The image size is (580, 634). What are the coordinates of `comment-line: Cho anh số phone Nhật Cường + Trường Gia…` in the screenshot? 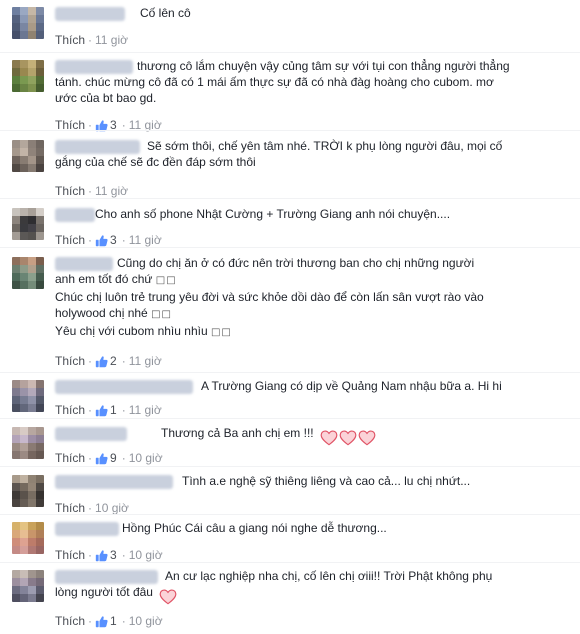 It's located at (273, 214).